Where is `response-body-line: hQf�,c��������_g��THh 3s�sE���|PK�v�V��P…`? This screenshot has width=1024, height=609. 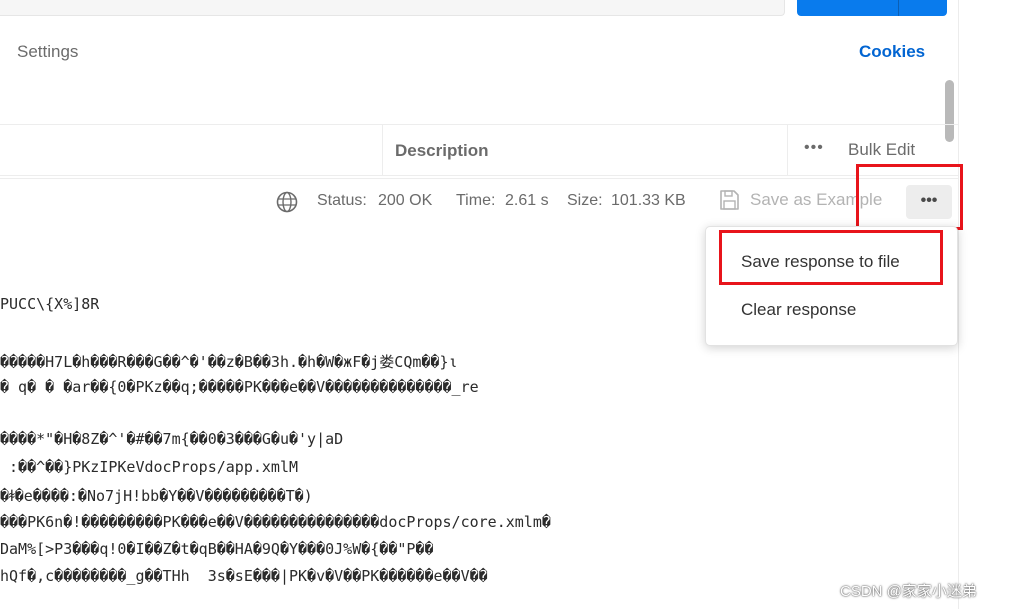
response-body-line: hQf�,c��������_g��THh 3s�sE���|PK�v�V��P… is located at coordinates (244, 576).